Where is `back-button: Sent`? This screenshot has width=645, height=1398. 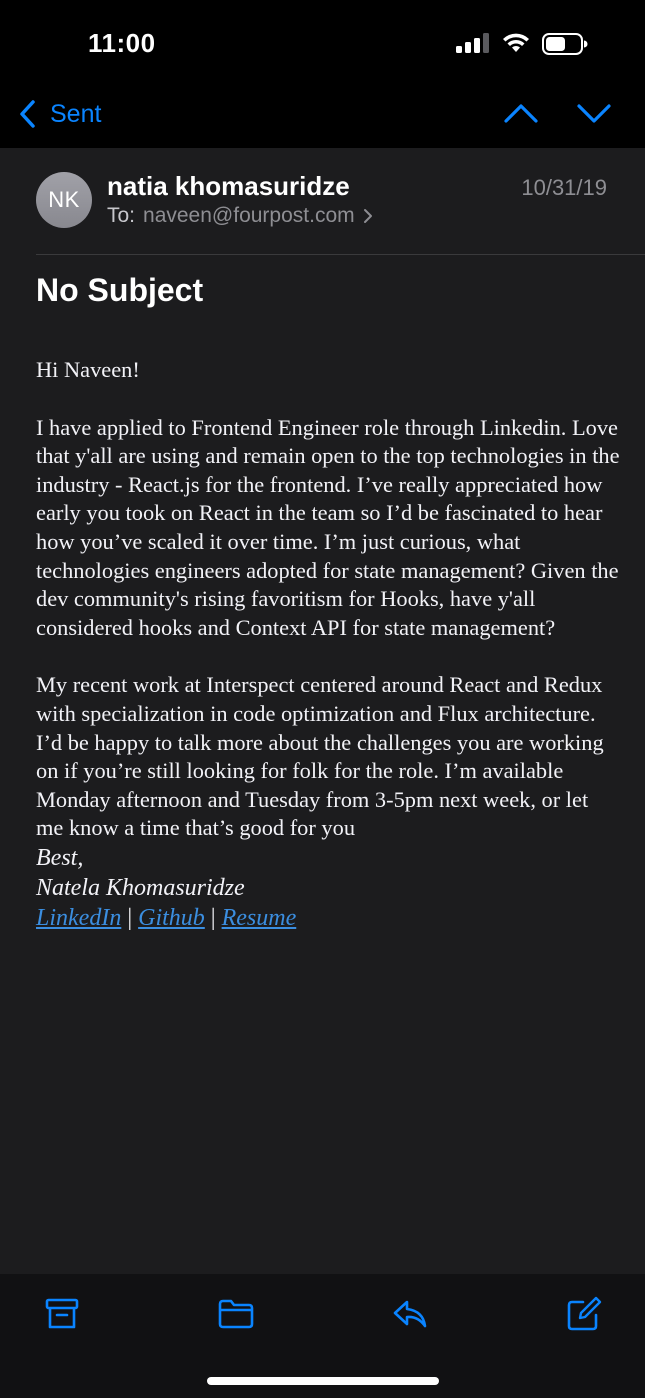 back-button: Sent is located at coordinates (59, 114).